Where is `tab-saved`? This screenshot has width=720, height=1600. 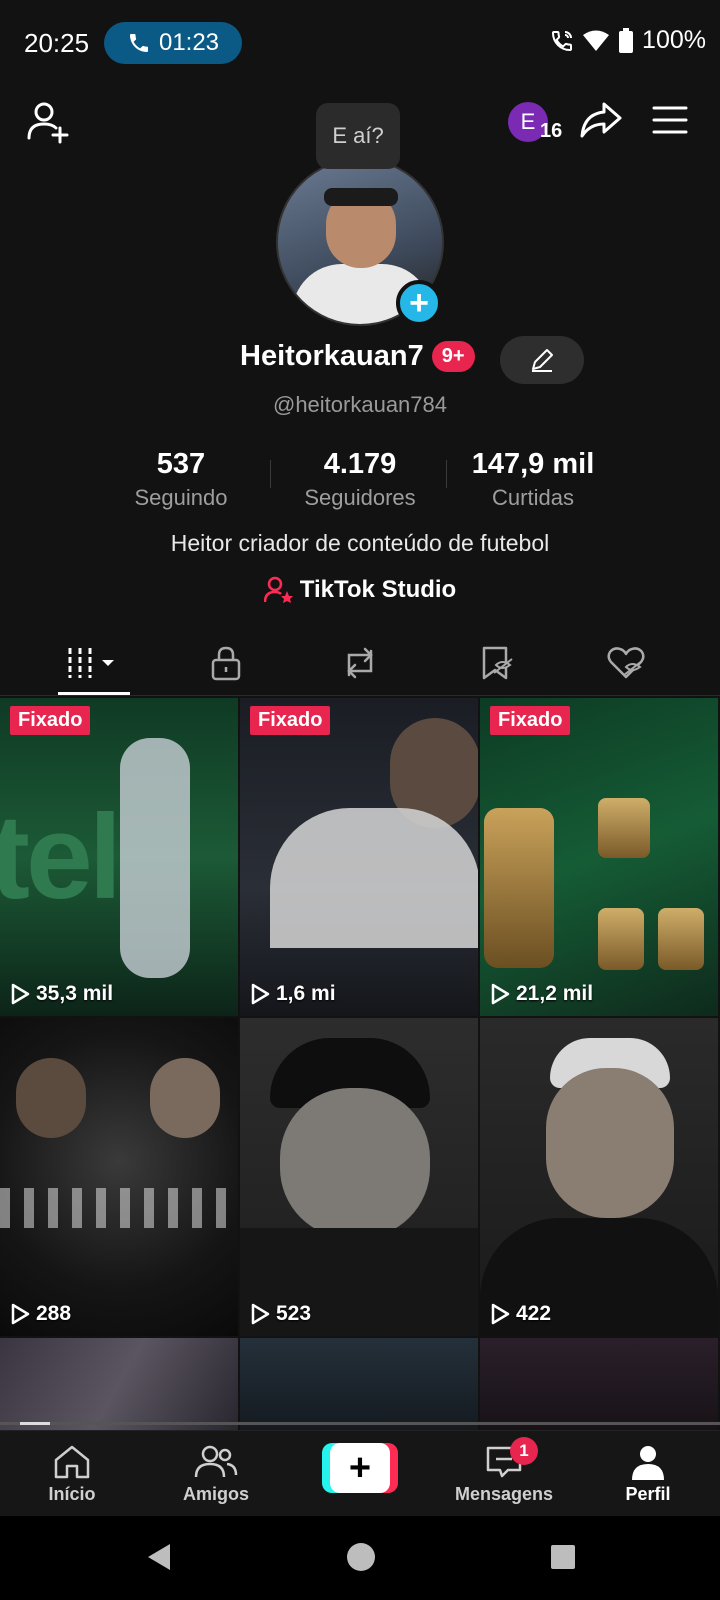
tab-saved is located at coordinates (496, 663).